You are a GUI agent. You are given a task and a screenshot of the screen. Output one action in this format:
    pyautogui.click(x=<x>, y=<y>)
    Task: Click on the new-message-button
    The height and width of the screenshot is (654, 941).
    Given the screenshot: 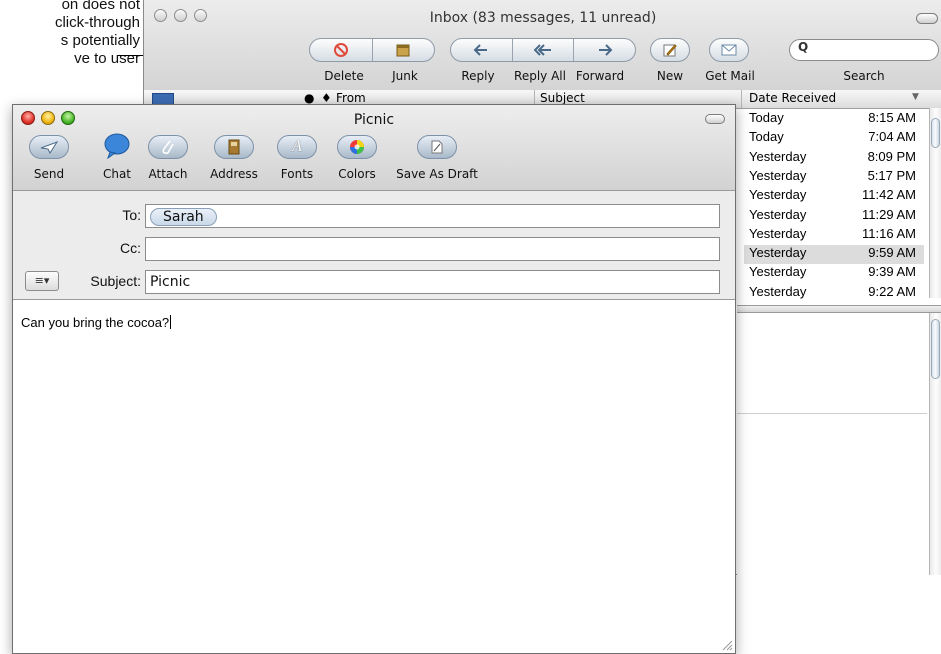 What is the action you would take?
    pyautogui.click(x=670, y=50)
    